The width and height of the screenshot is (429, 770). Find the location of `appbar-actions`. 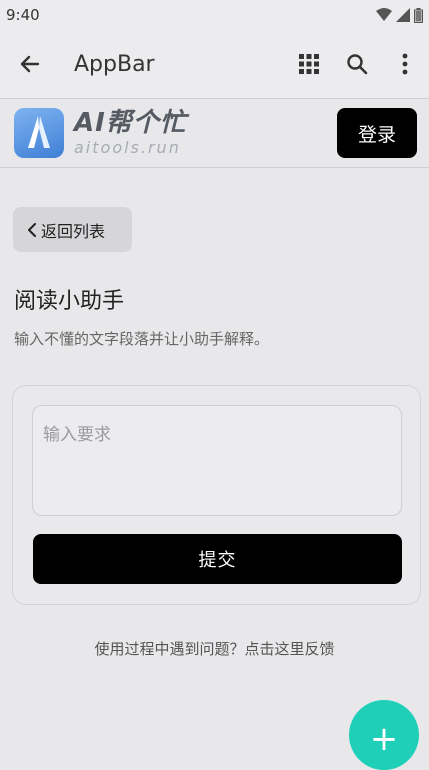

appbar-actions is located at coordinates (357, 64).